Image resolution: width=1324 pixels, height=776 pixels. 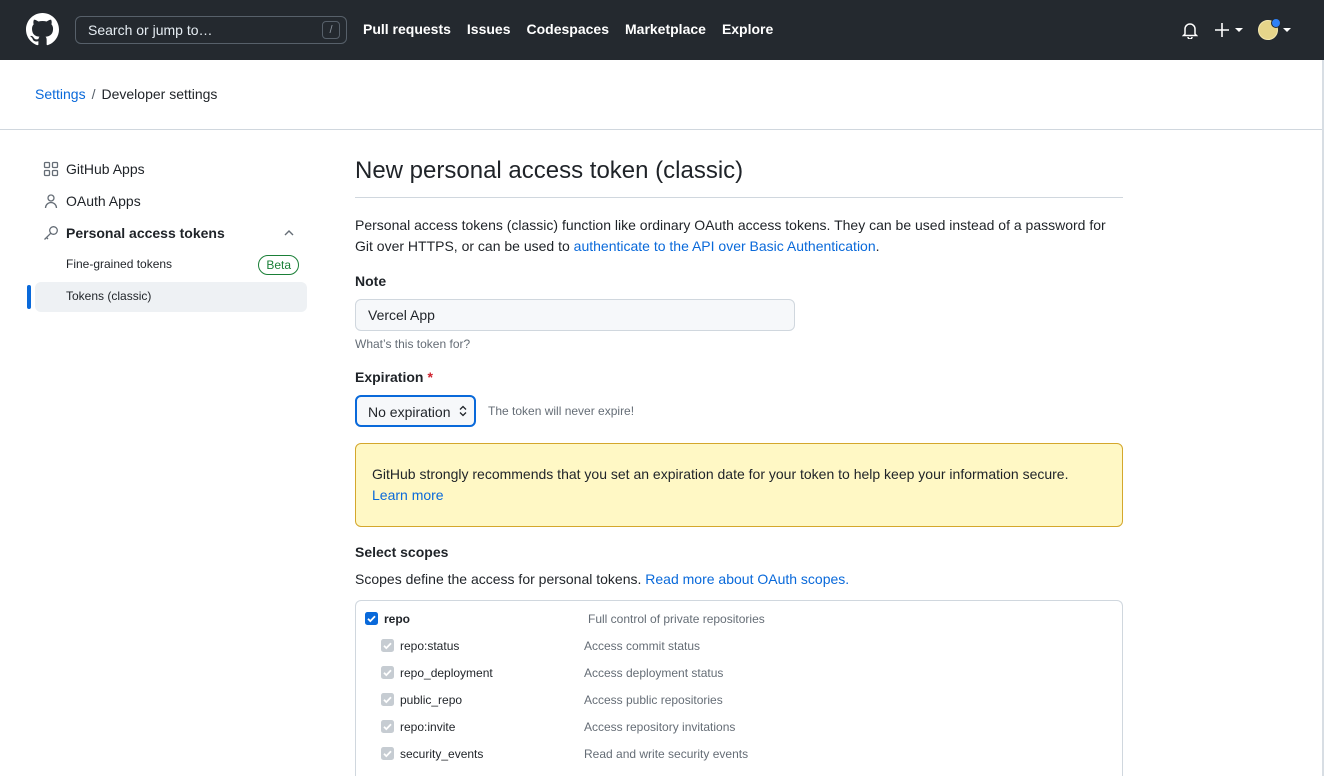 I want to click on required-mark: *, so click(x=430, y=377).